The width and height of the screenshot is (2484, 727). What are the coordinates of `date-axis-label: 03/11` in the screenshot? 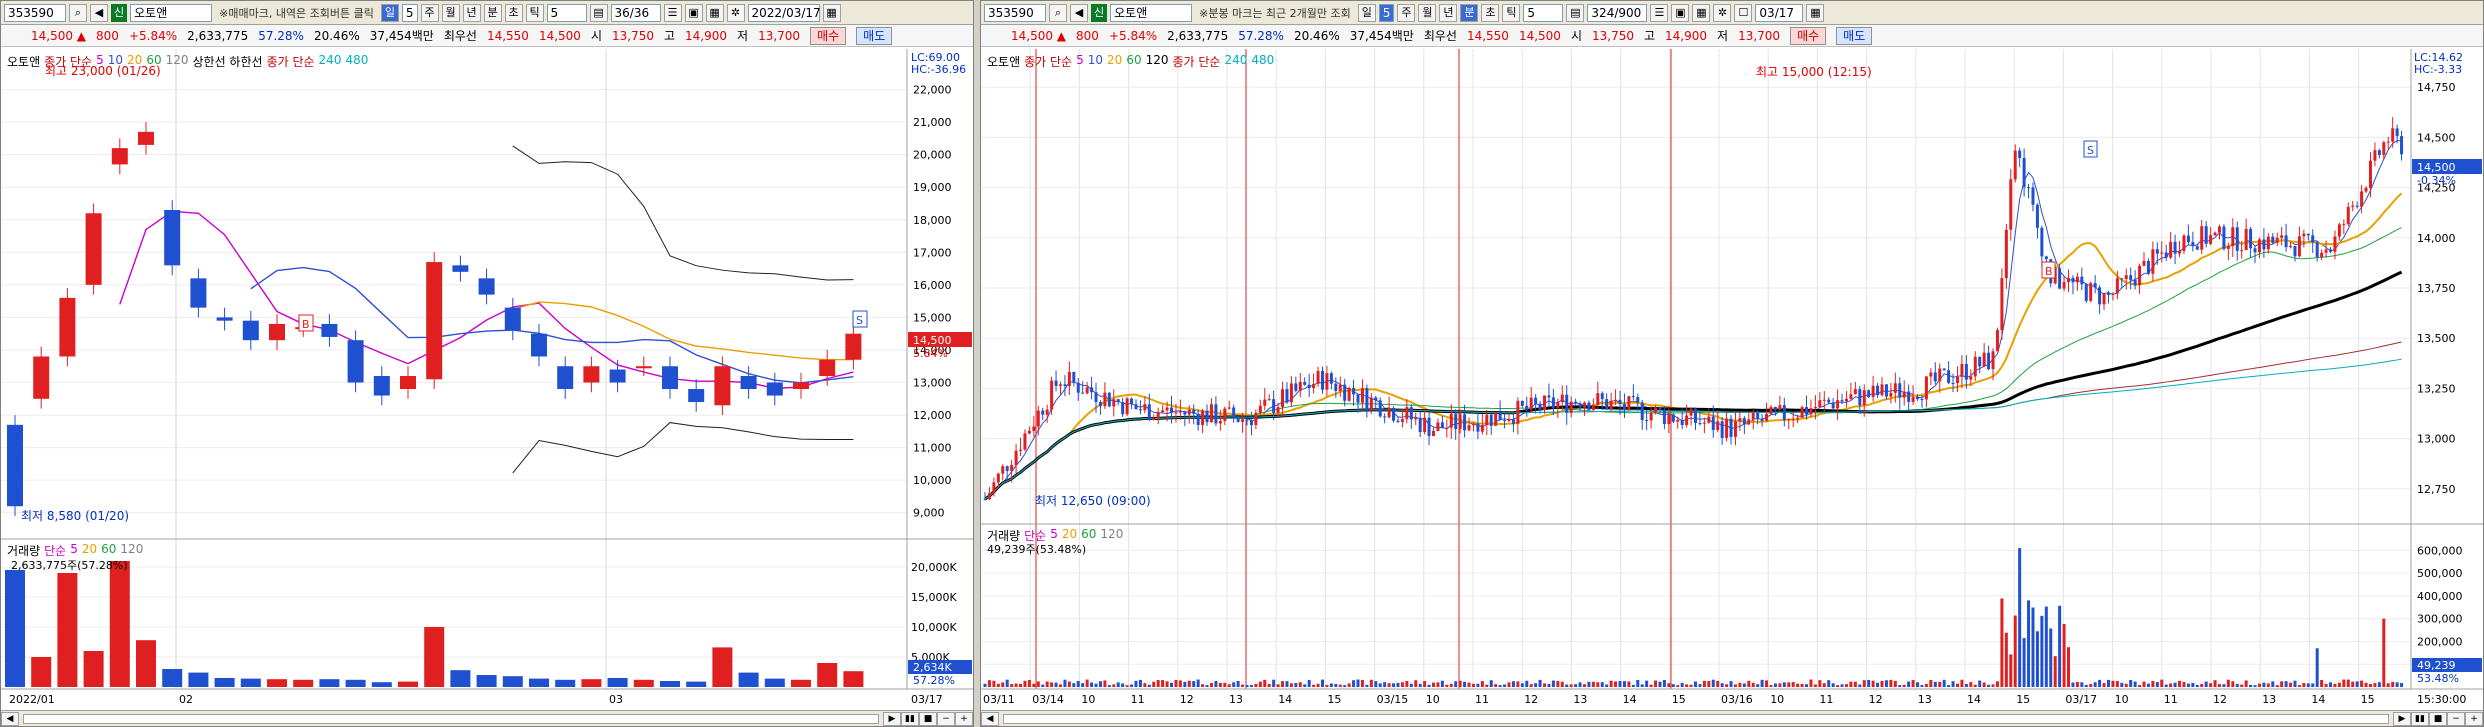 It's located at (999, 699).